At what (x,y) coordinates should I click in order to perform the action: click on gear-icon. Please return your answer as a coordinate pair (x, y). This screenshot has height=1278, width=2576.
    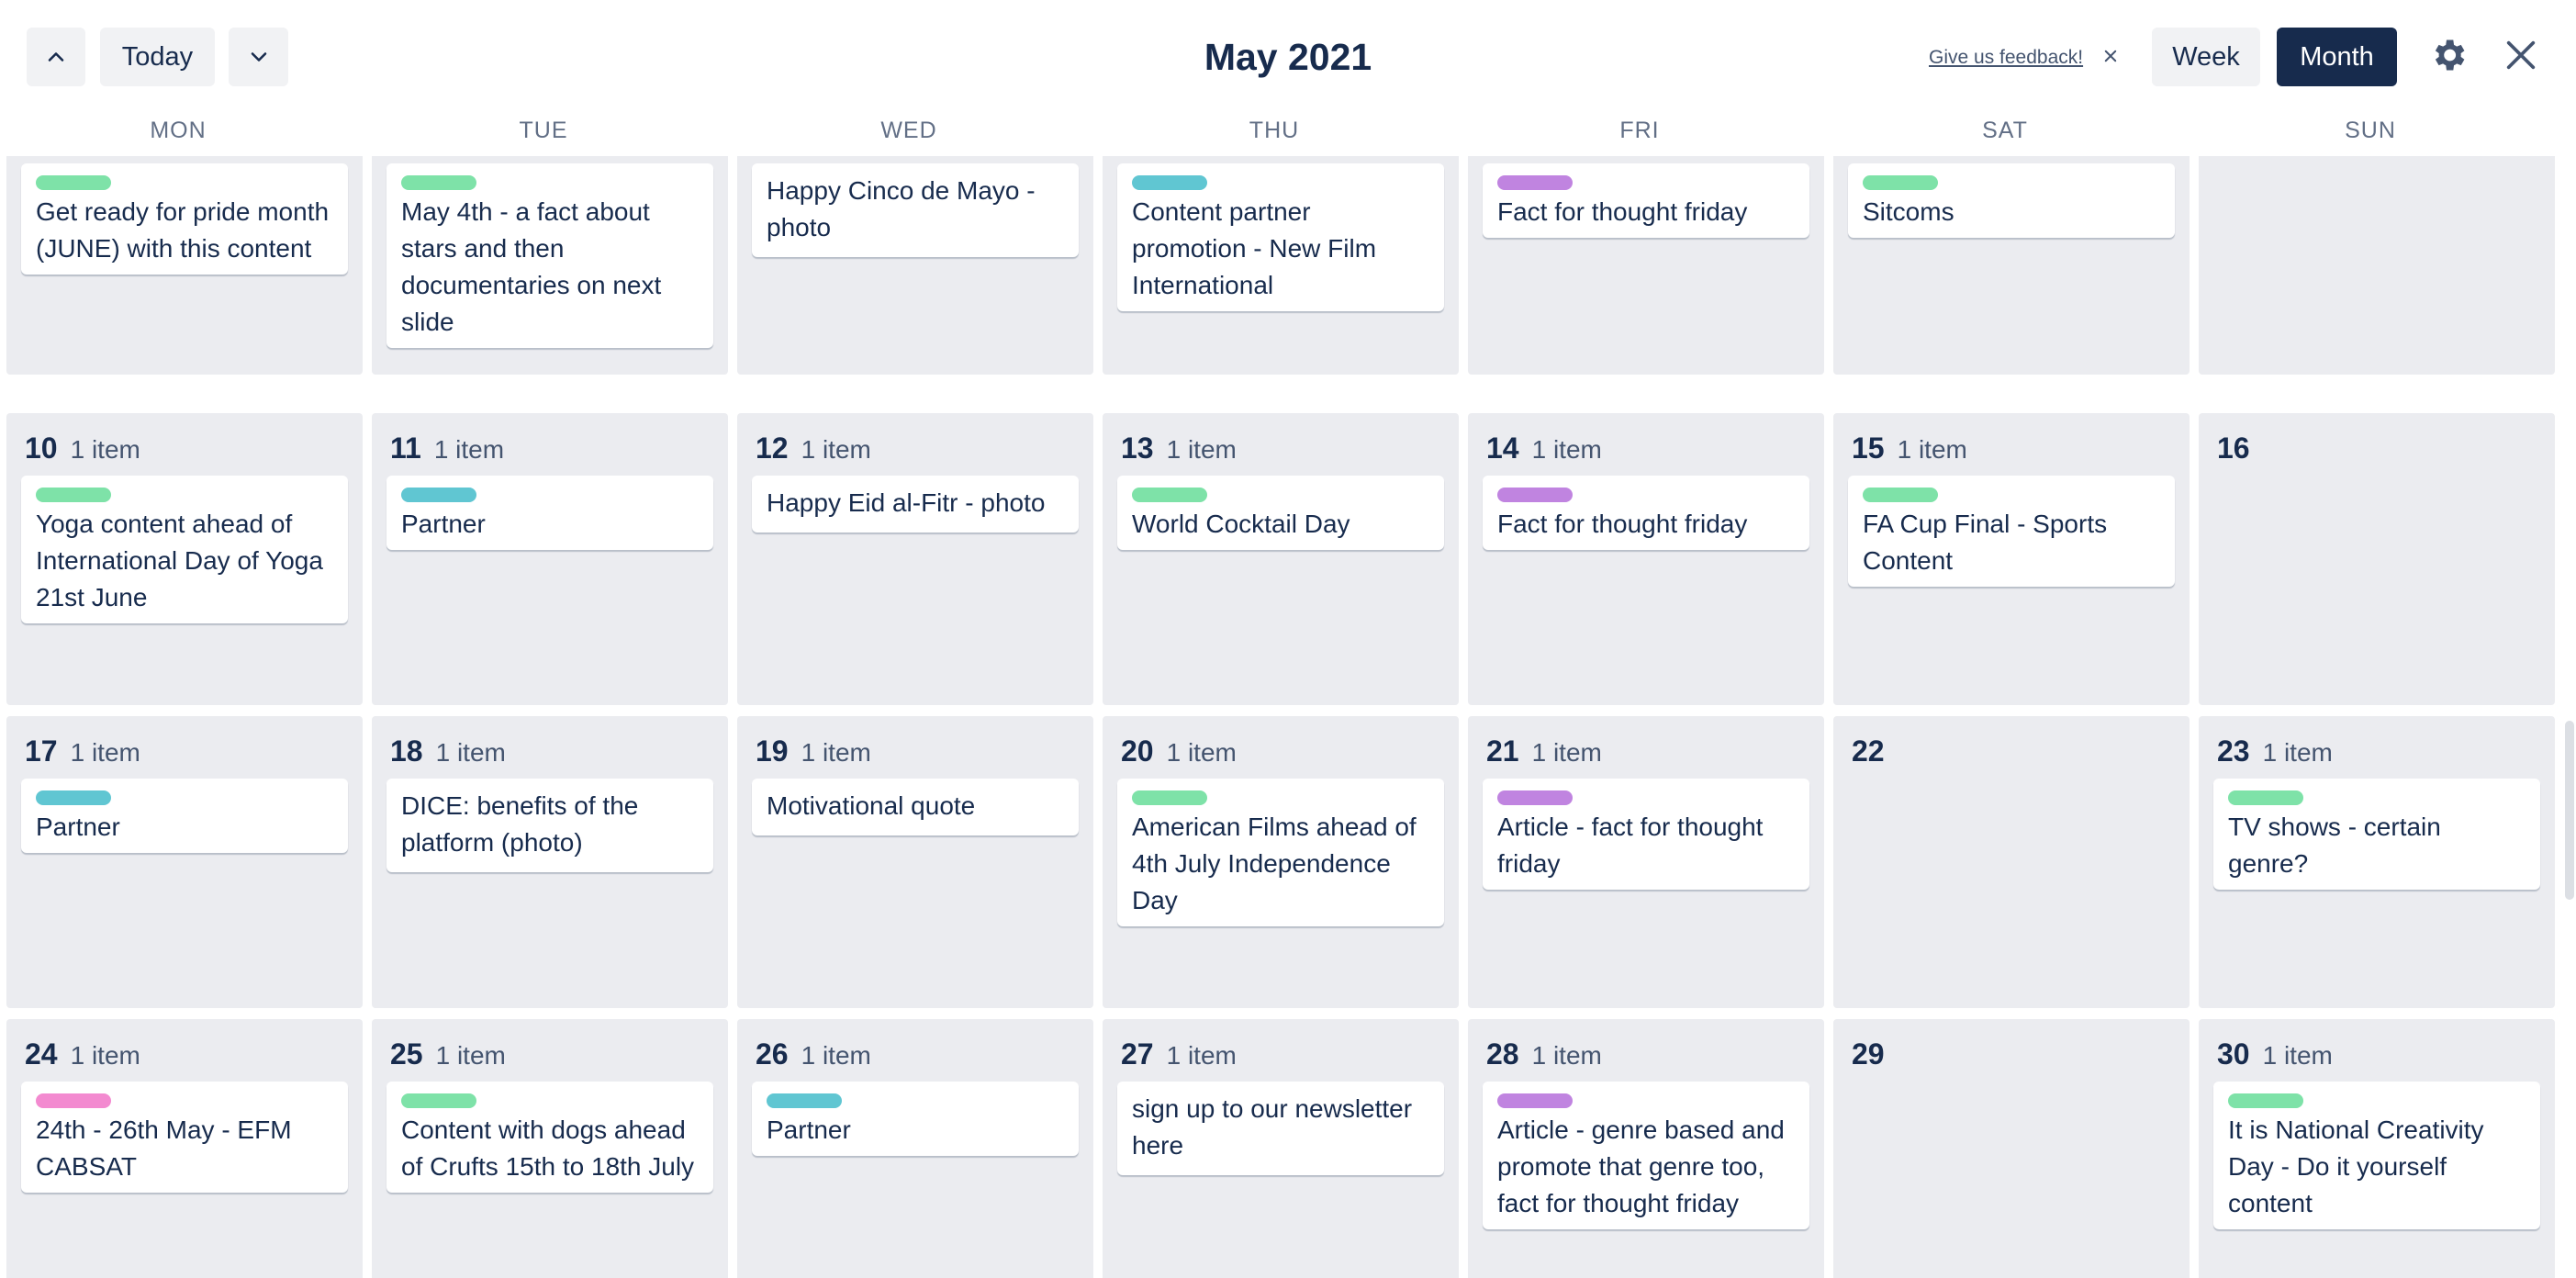
    Looking at the image, I should click on (2448, 55).